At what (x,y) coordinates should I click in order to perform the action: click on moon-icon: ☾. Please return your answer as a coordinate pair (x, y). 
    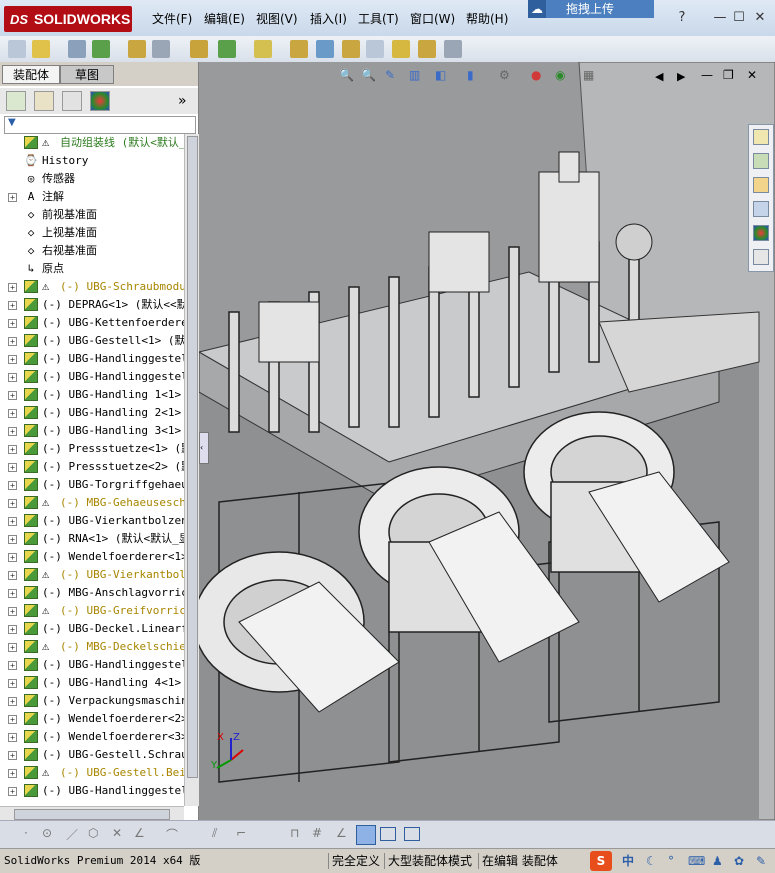
    Looking at the image, I should click on (651, 861).